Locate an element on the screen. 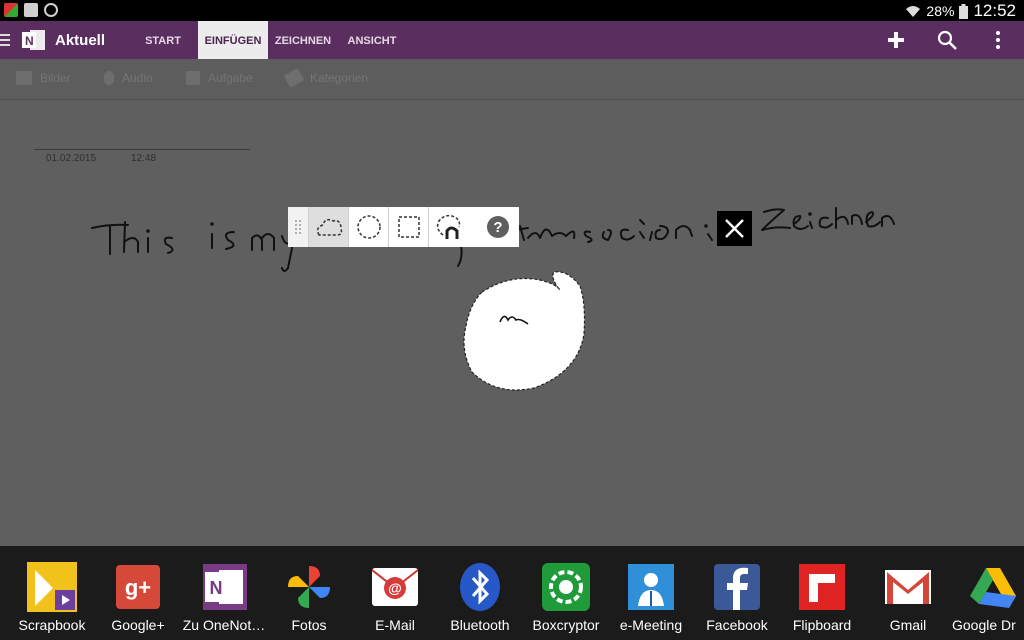 This screenshot has height=640, width=1024. app-bluetooth: Bluetooth is located at coordinates (480, 593).